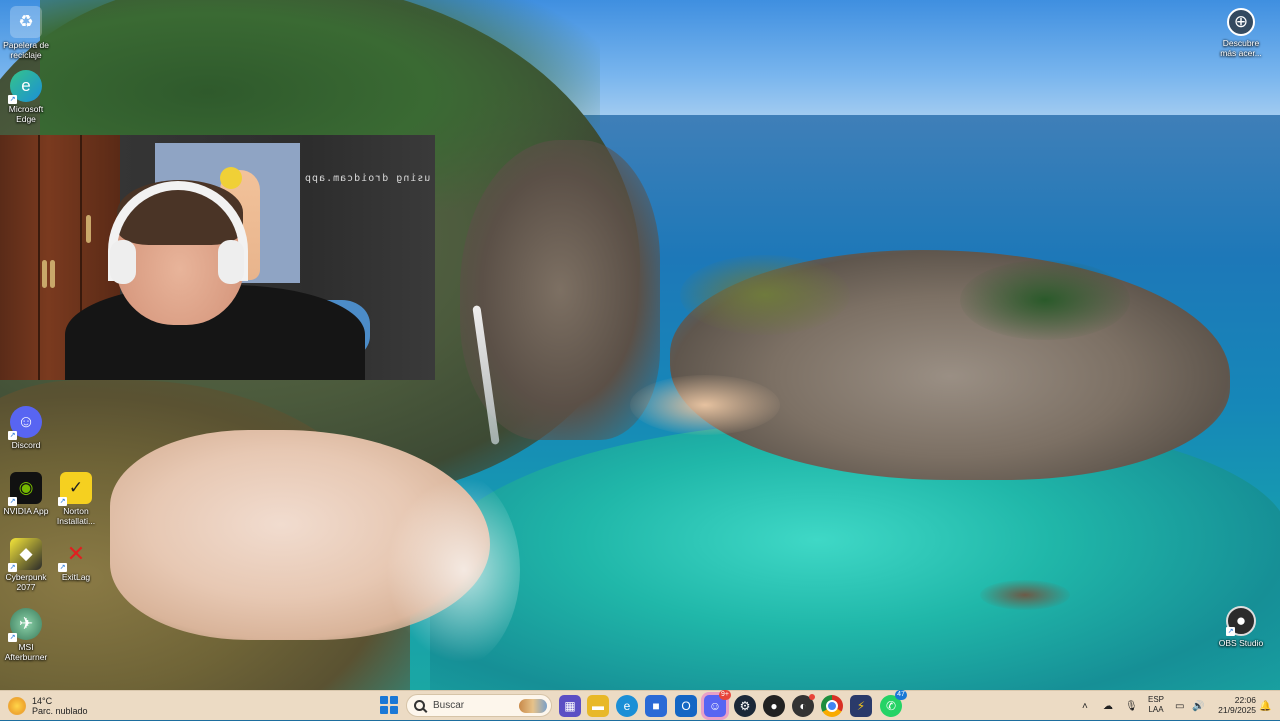 The image size is (1280, 721). Describe the element at coordinates (75, 489) in the screenshot. I see `norton-icon: ✓ ↗` at that location.